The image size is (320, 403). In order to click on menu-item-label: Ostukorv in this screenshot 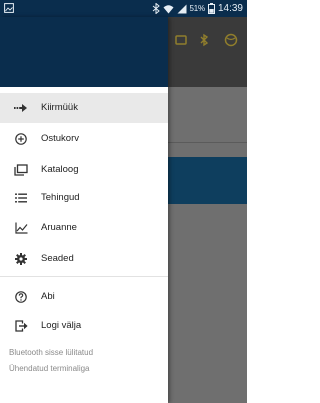, I will do `click(60, 138)`.